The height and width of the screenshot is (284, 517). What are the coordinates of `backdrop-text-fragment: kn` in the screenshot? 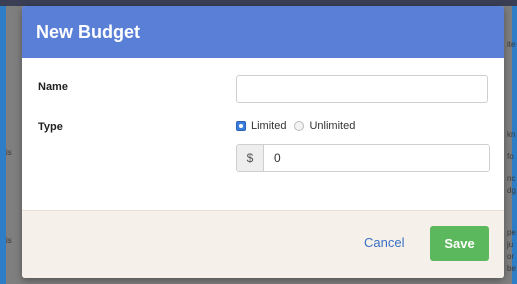 It's located at (511, 134).